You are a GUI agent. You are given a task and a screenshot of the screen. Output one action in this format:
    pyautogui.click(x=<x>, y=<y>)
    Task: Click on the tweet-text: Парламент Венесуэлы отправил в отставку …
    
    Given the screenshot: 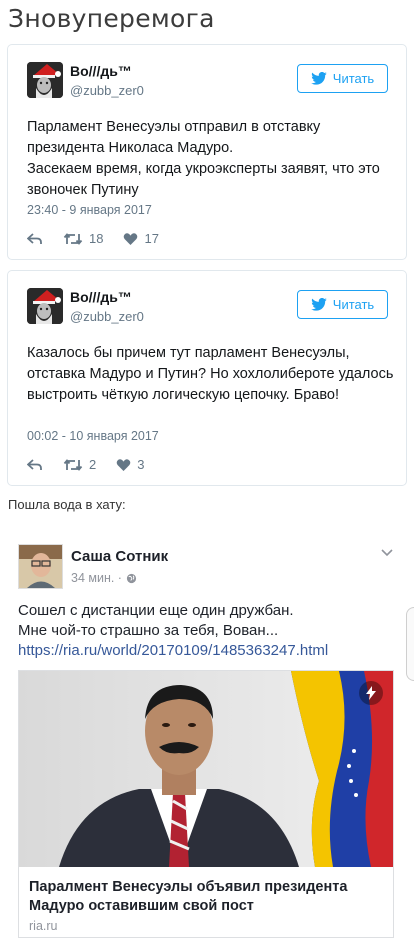 What is the action you would take?
    pyautogui.click(x=212, y=159)
    